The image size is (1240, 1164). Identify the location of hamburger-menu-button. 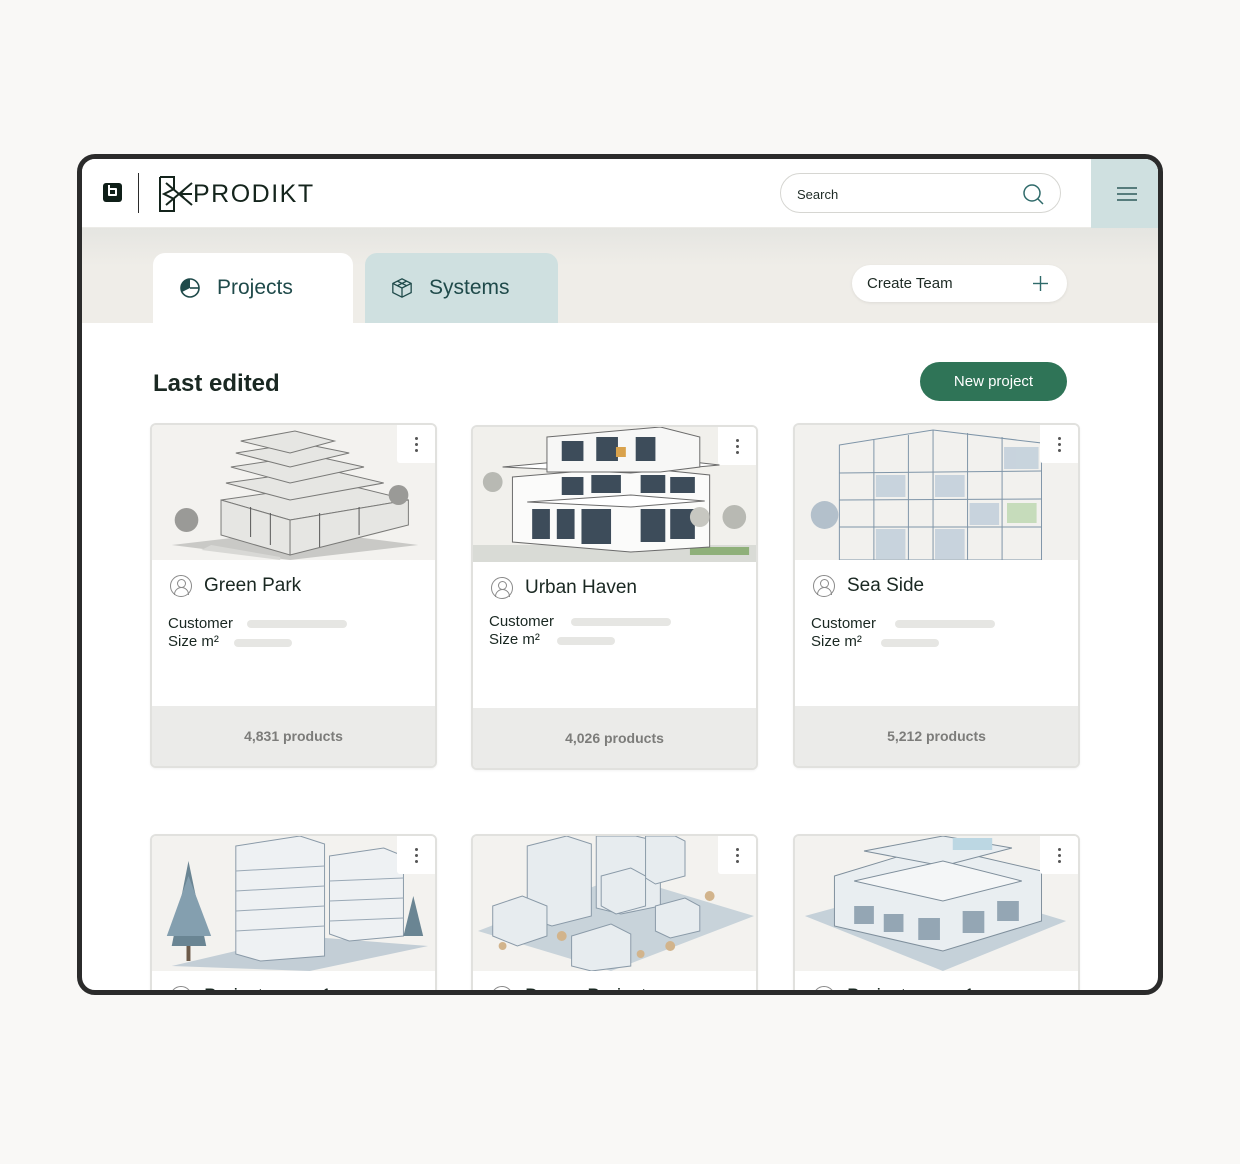
(1124, 193).